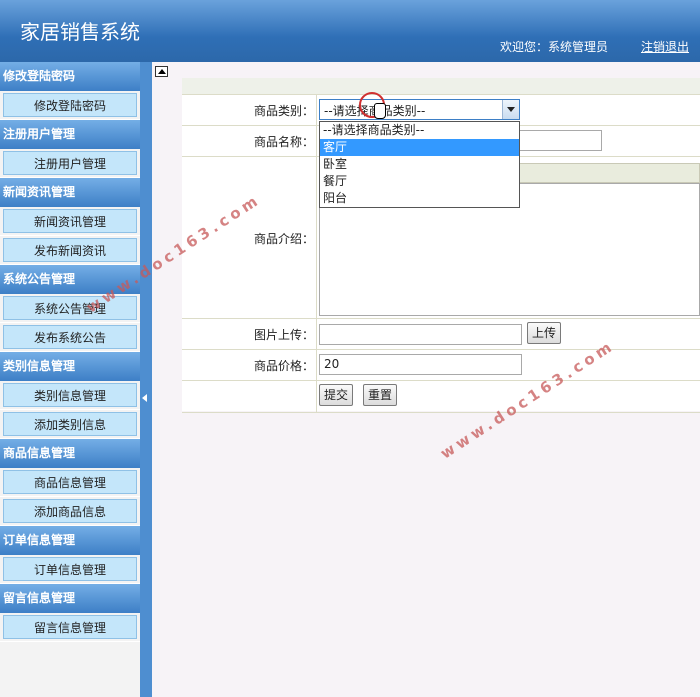 This screenshot has height=697, width=700. I want to click on logout-link: 注销退出, so click(665, 46).